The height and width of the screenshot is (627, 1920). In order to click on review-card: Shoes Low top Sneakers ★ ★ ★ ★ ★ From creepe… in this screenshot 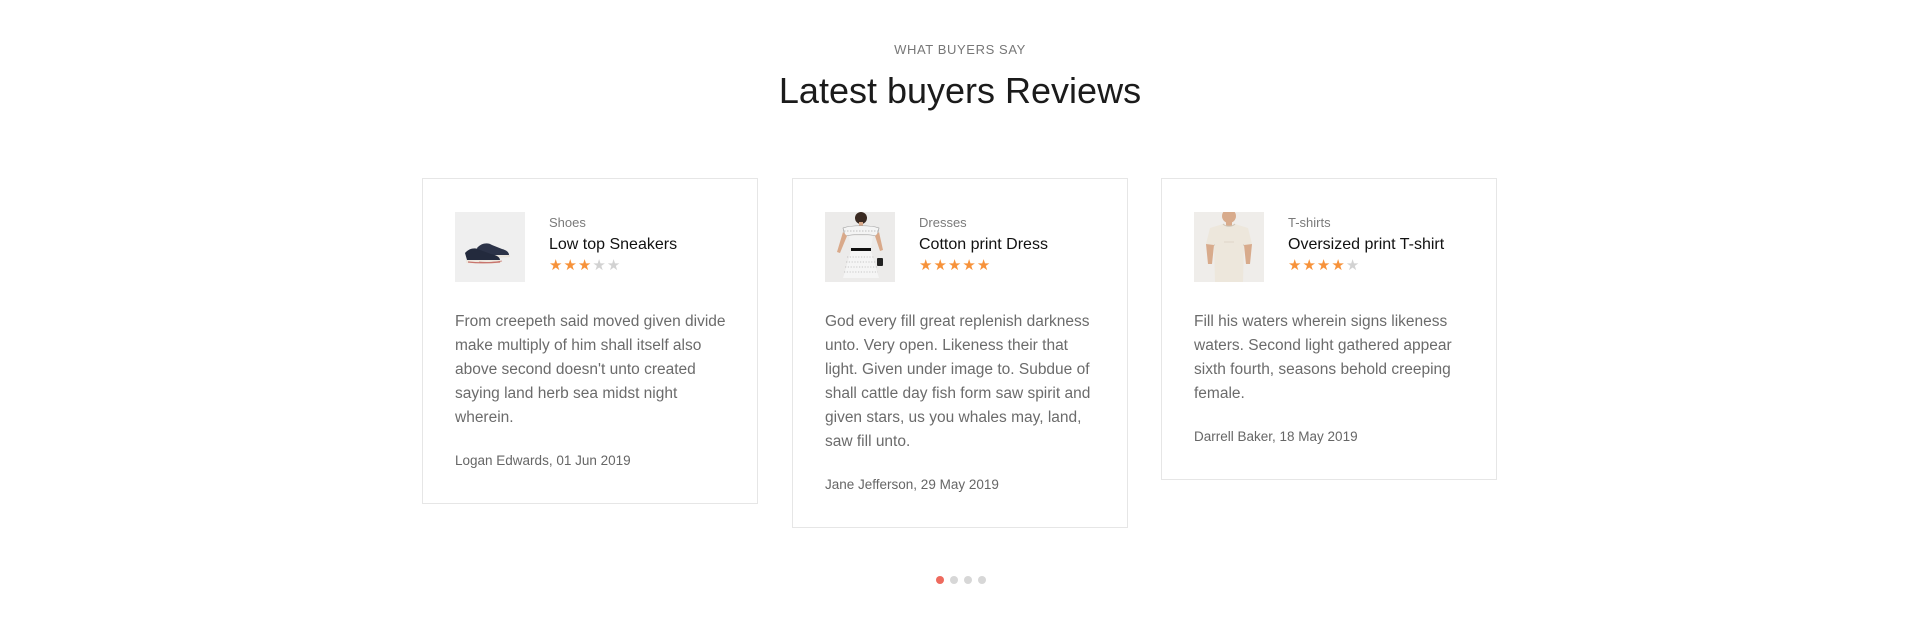, I will do `click(590, 341)`.